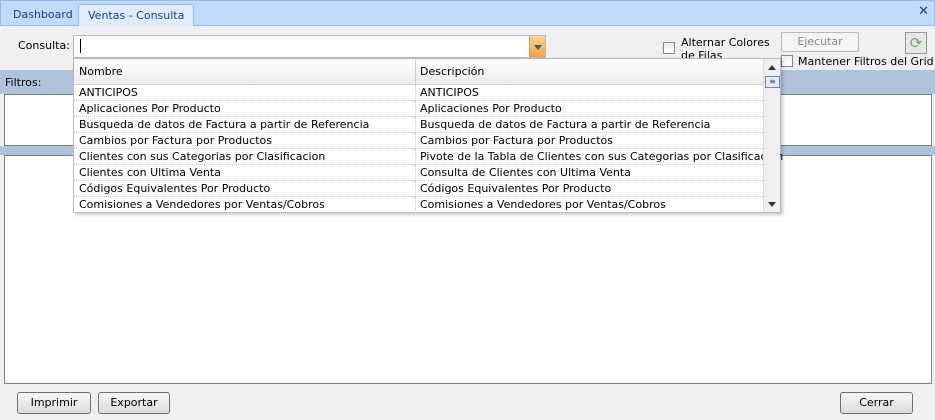  I want to click on exportar-button: Exportar, so click(134, 403).